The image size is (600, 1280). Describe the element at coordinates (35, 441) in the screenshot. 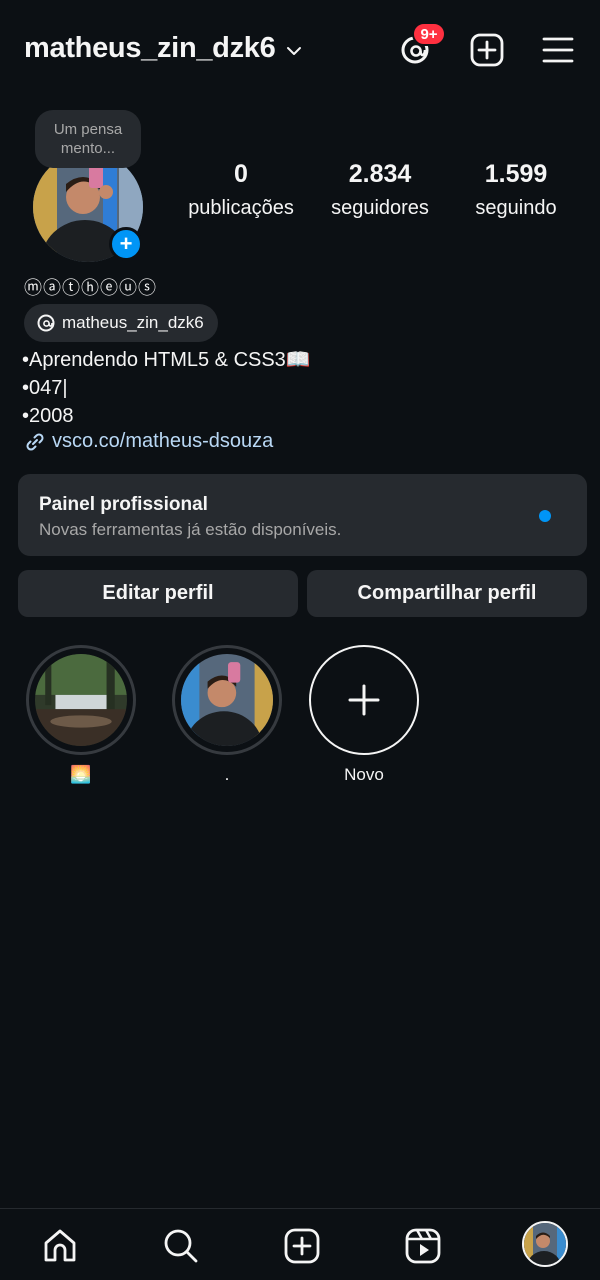

I see `link-icon` at that location.